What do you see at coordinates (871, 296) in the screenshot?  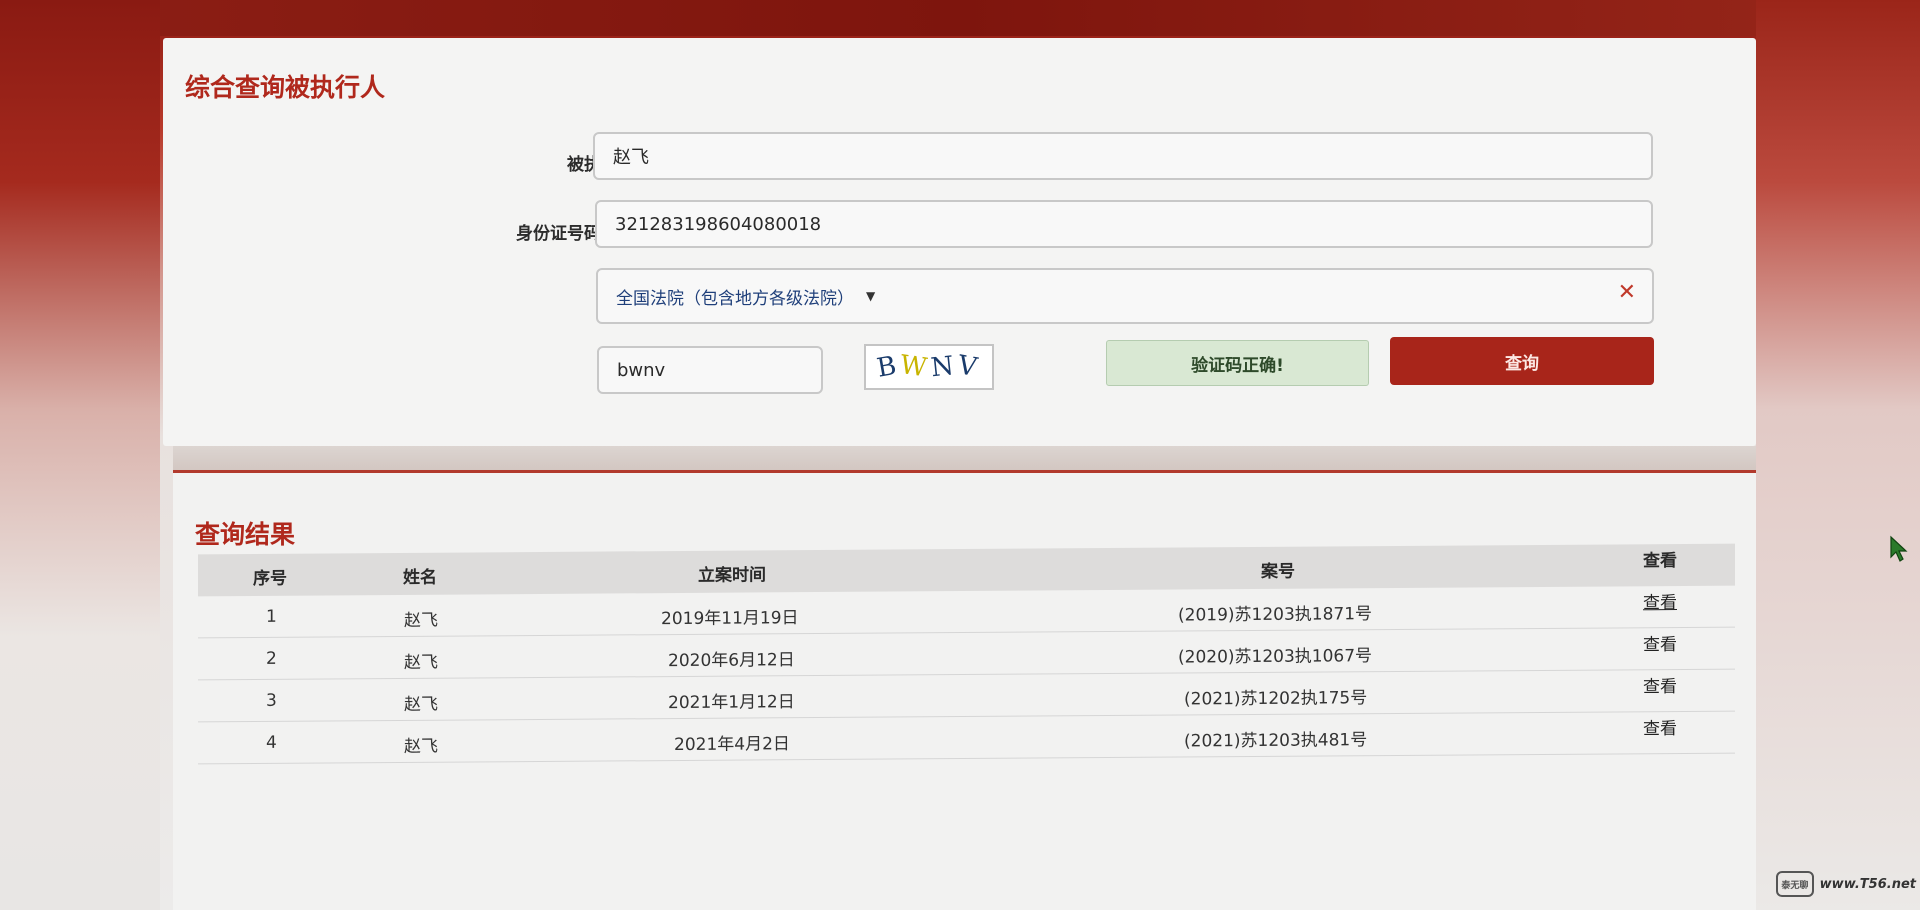 I see `caret-down-icon: ▼` at bounding box center [871, 296].